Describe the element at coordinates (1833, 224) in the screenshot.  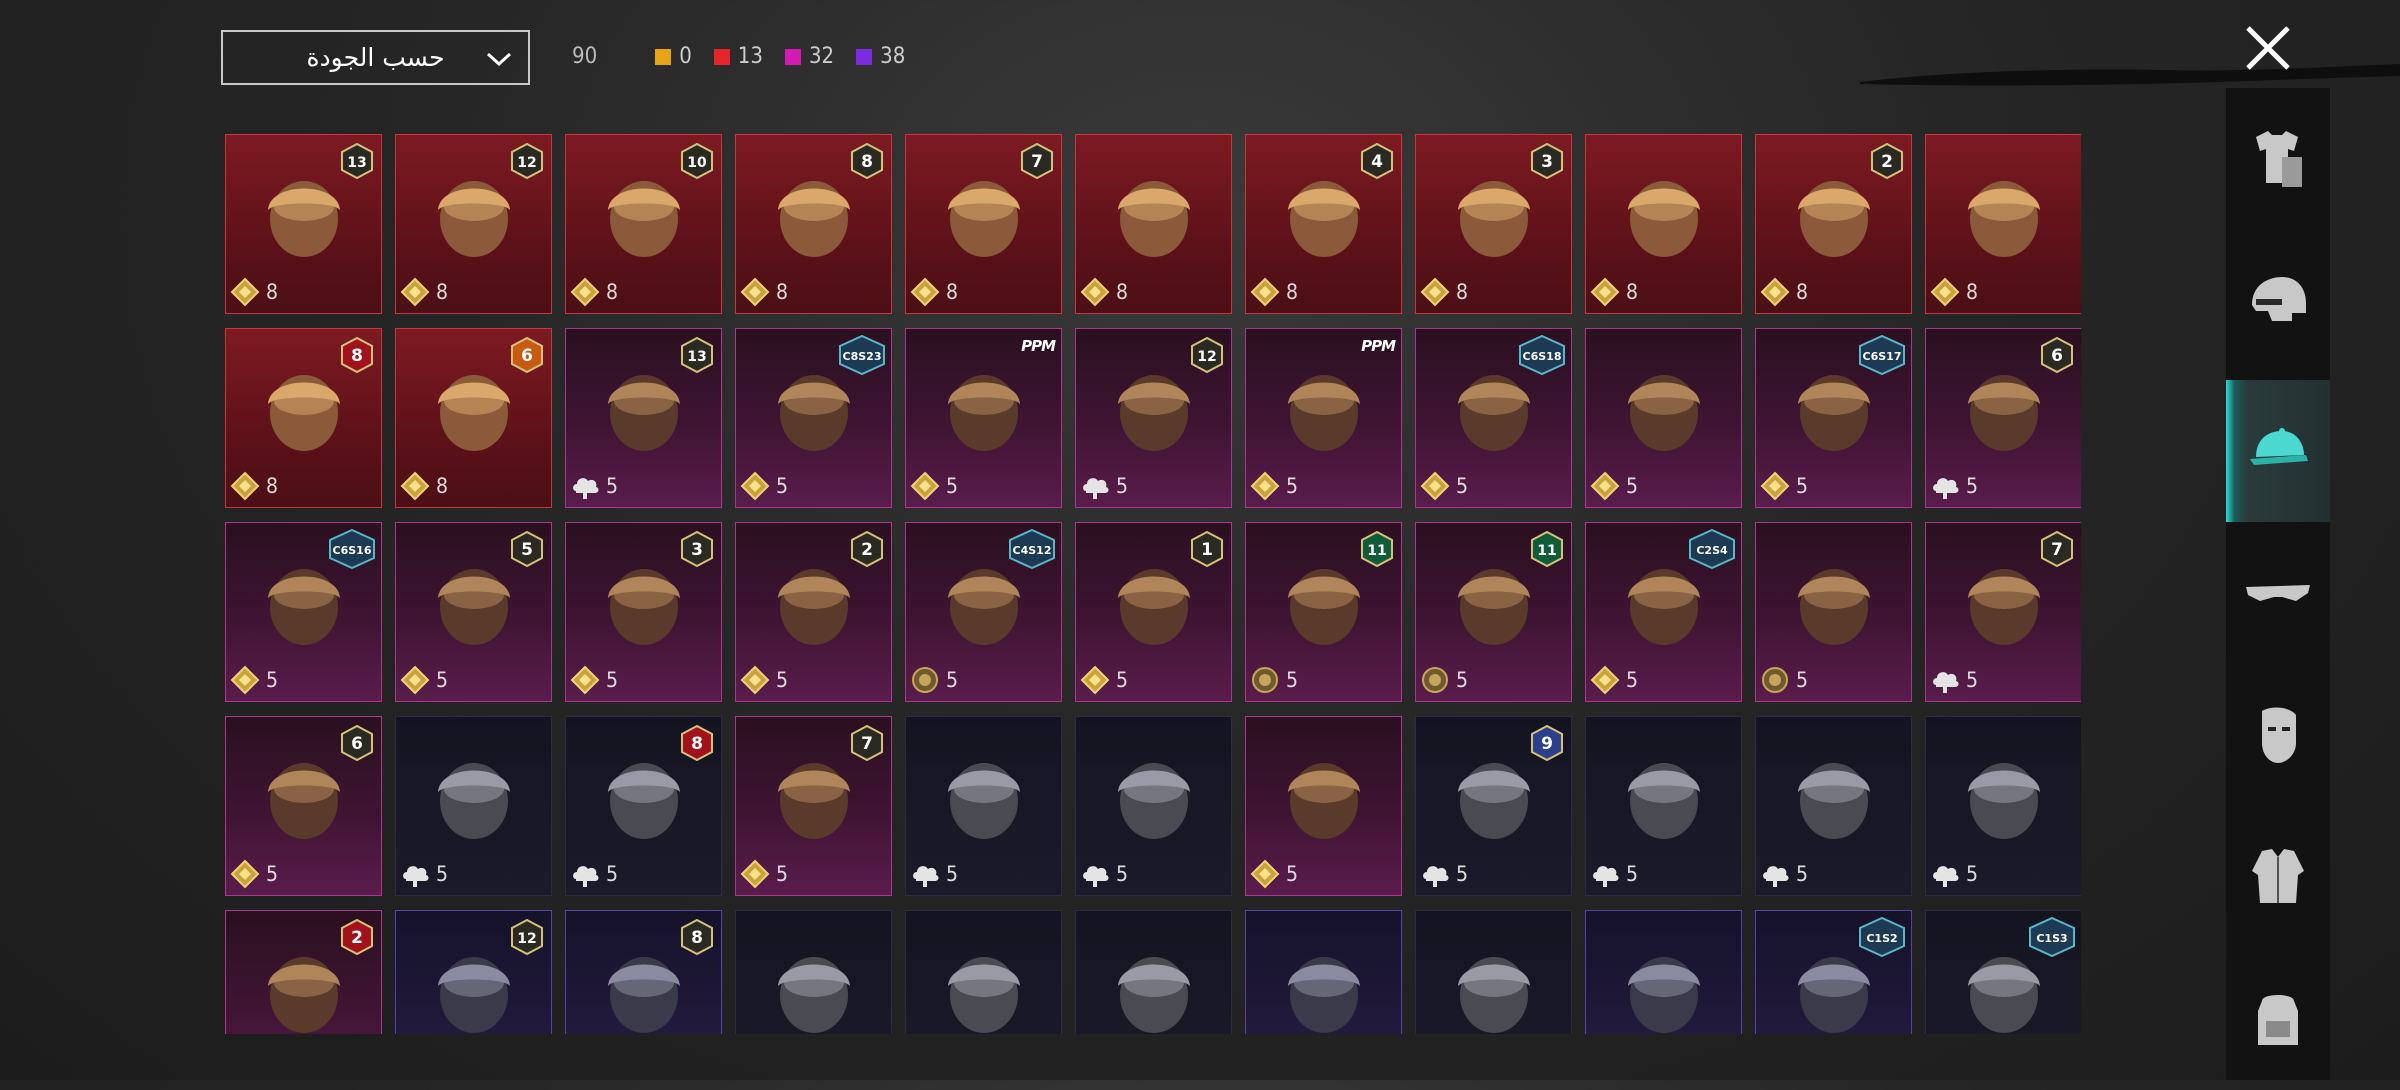
I see `item-card: 28` at that location.